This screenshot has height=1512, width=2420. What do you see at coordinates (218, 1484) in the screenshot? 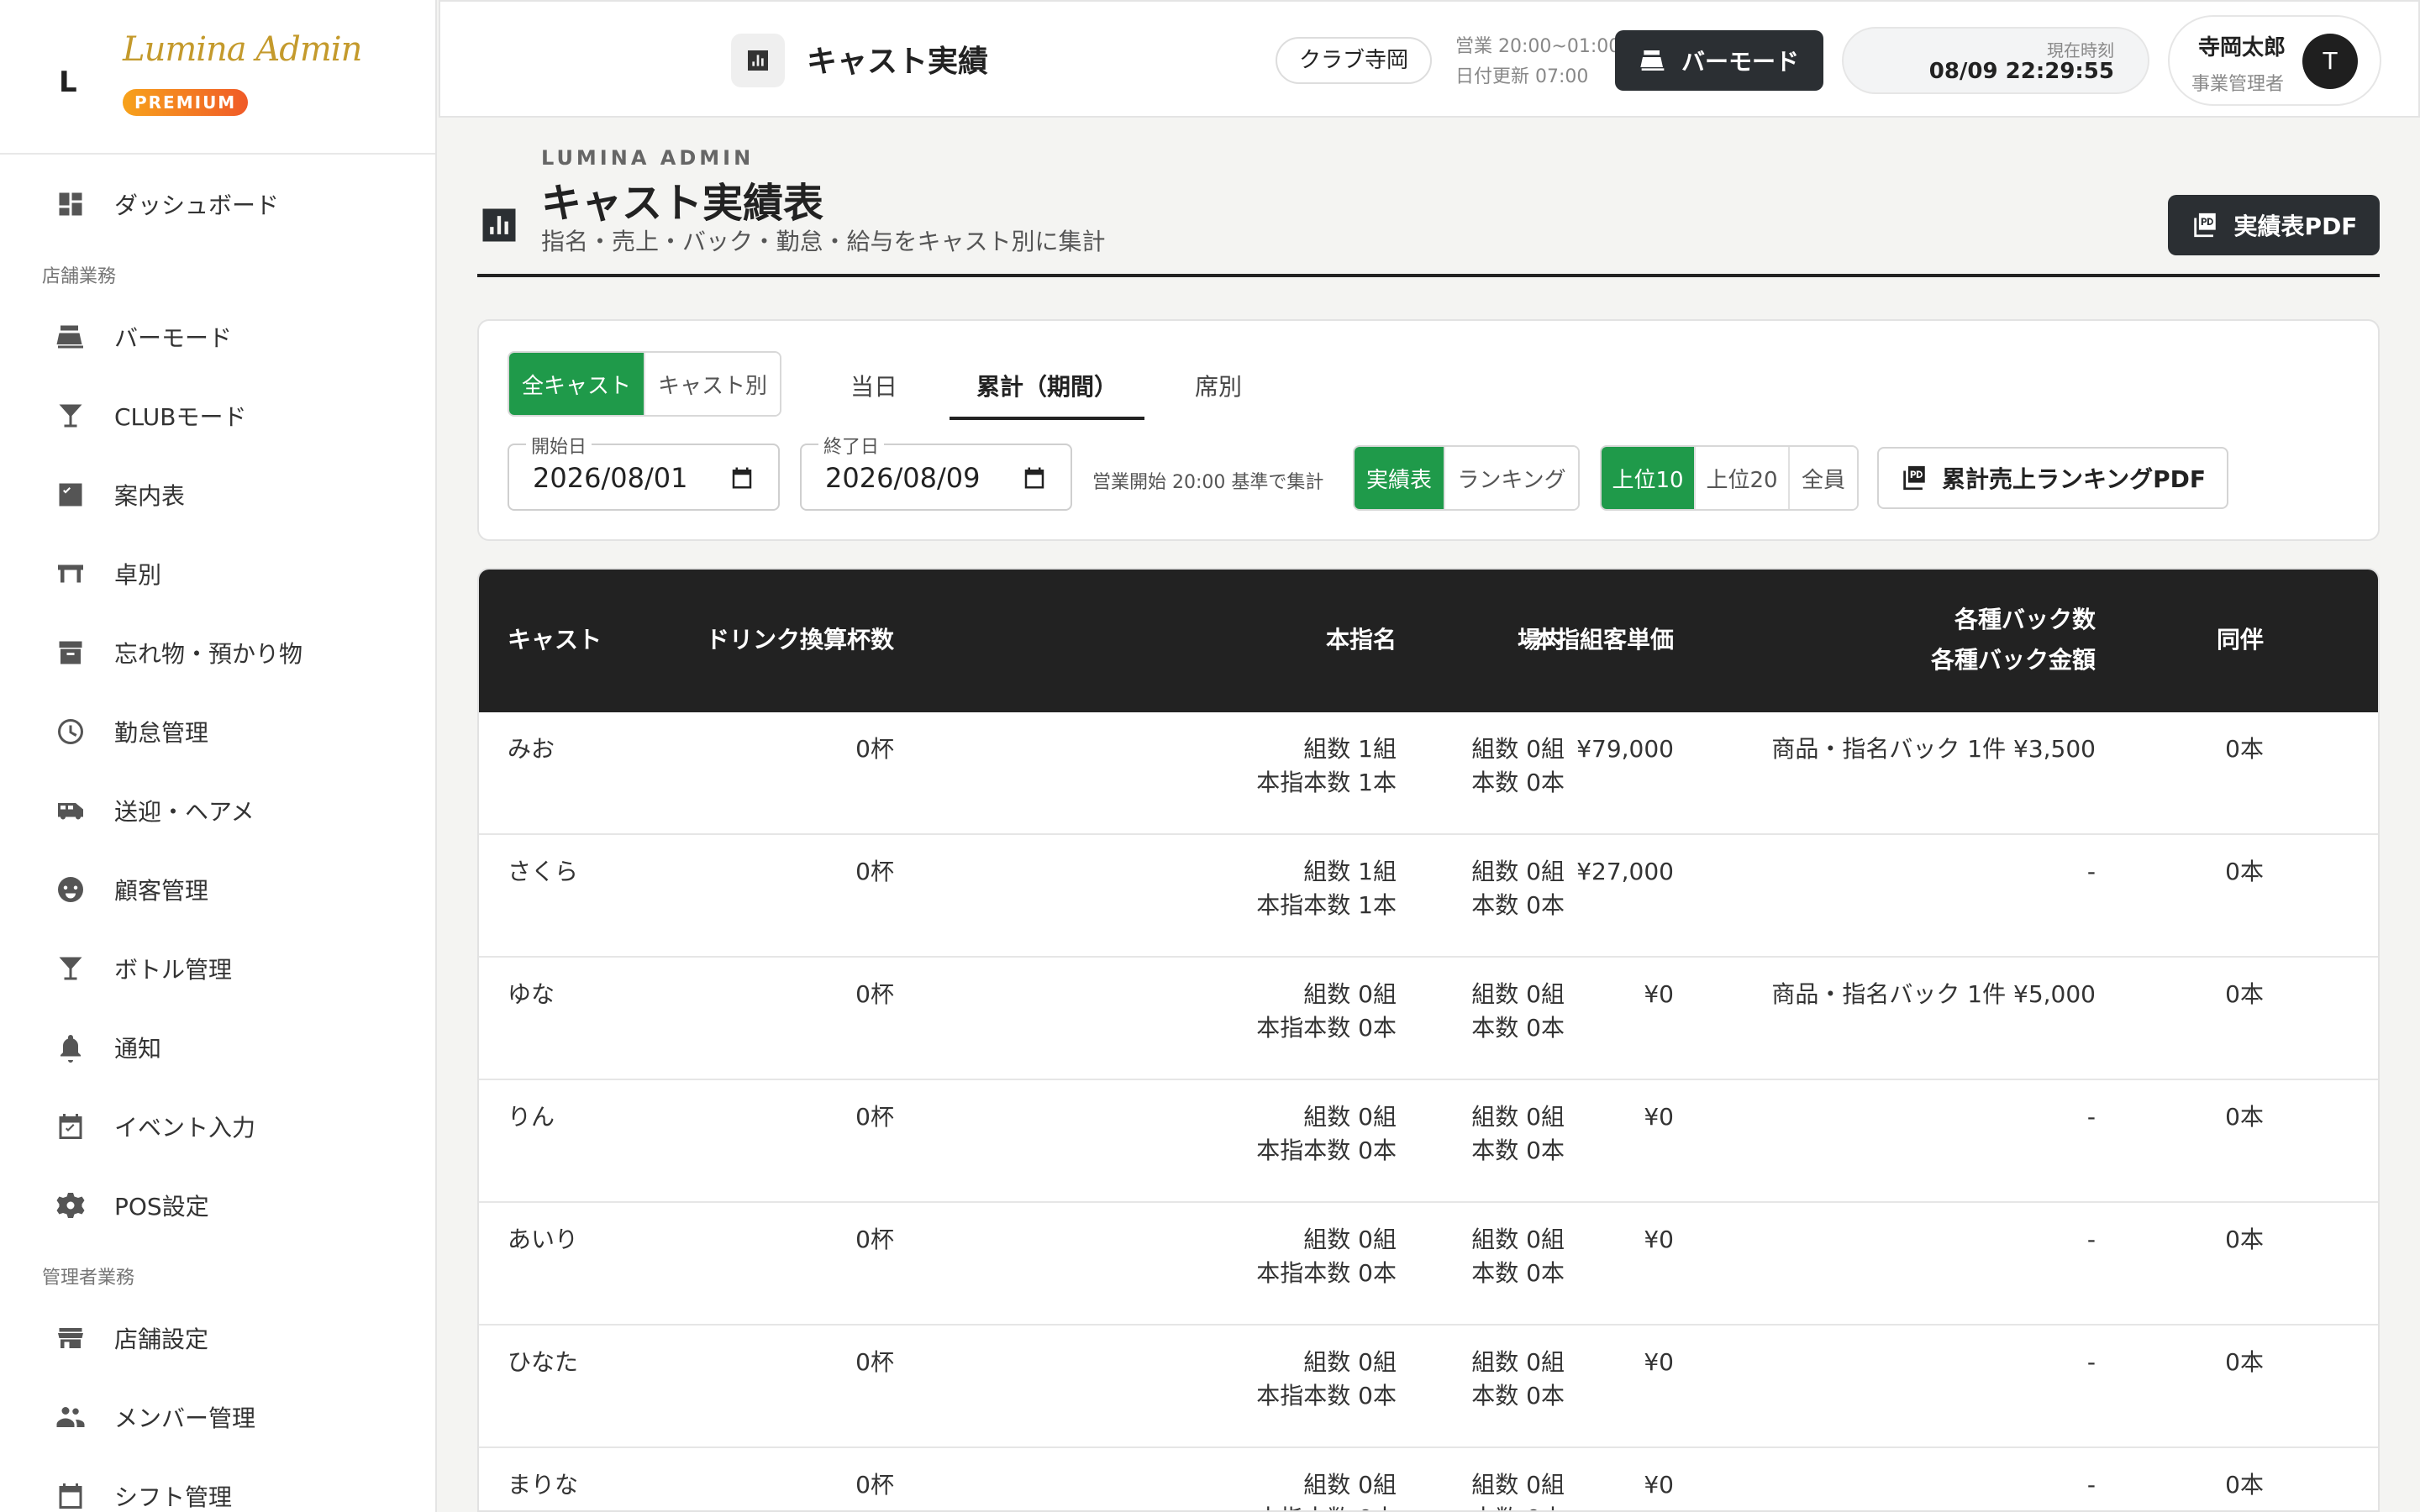
I see `sidebar-item-shifts: シフト管理` at bounding box center [218, 1484].